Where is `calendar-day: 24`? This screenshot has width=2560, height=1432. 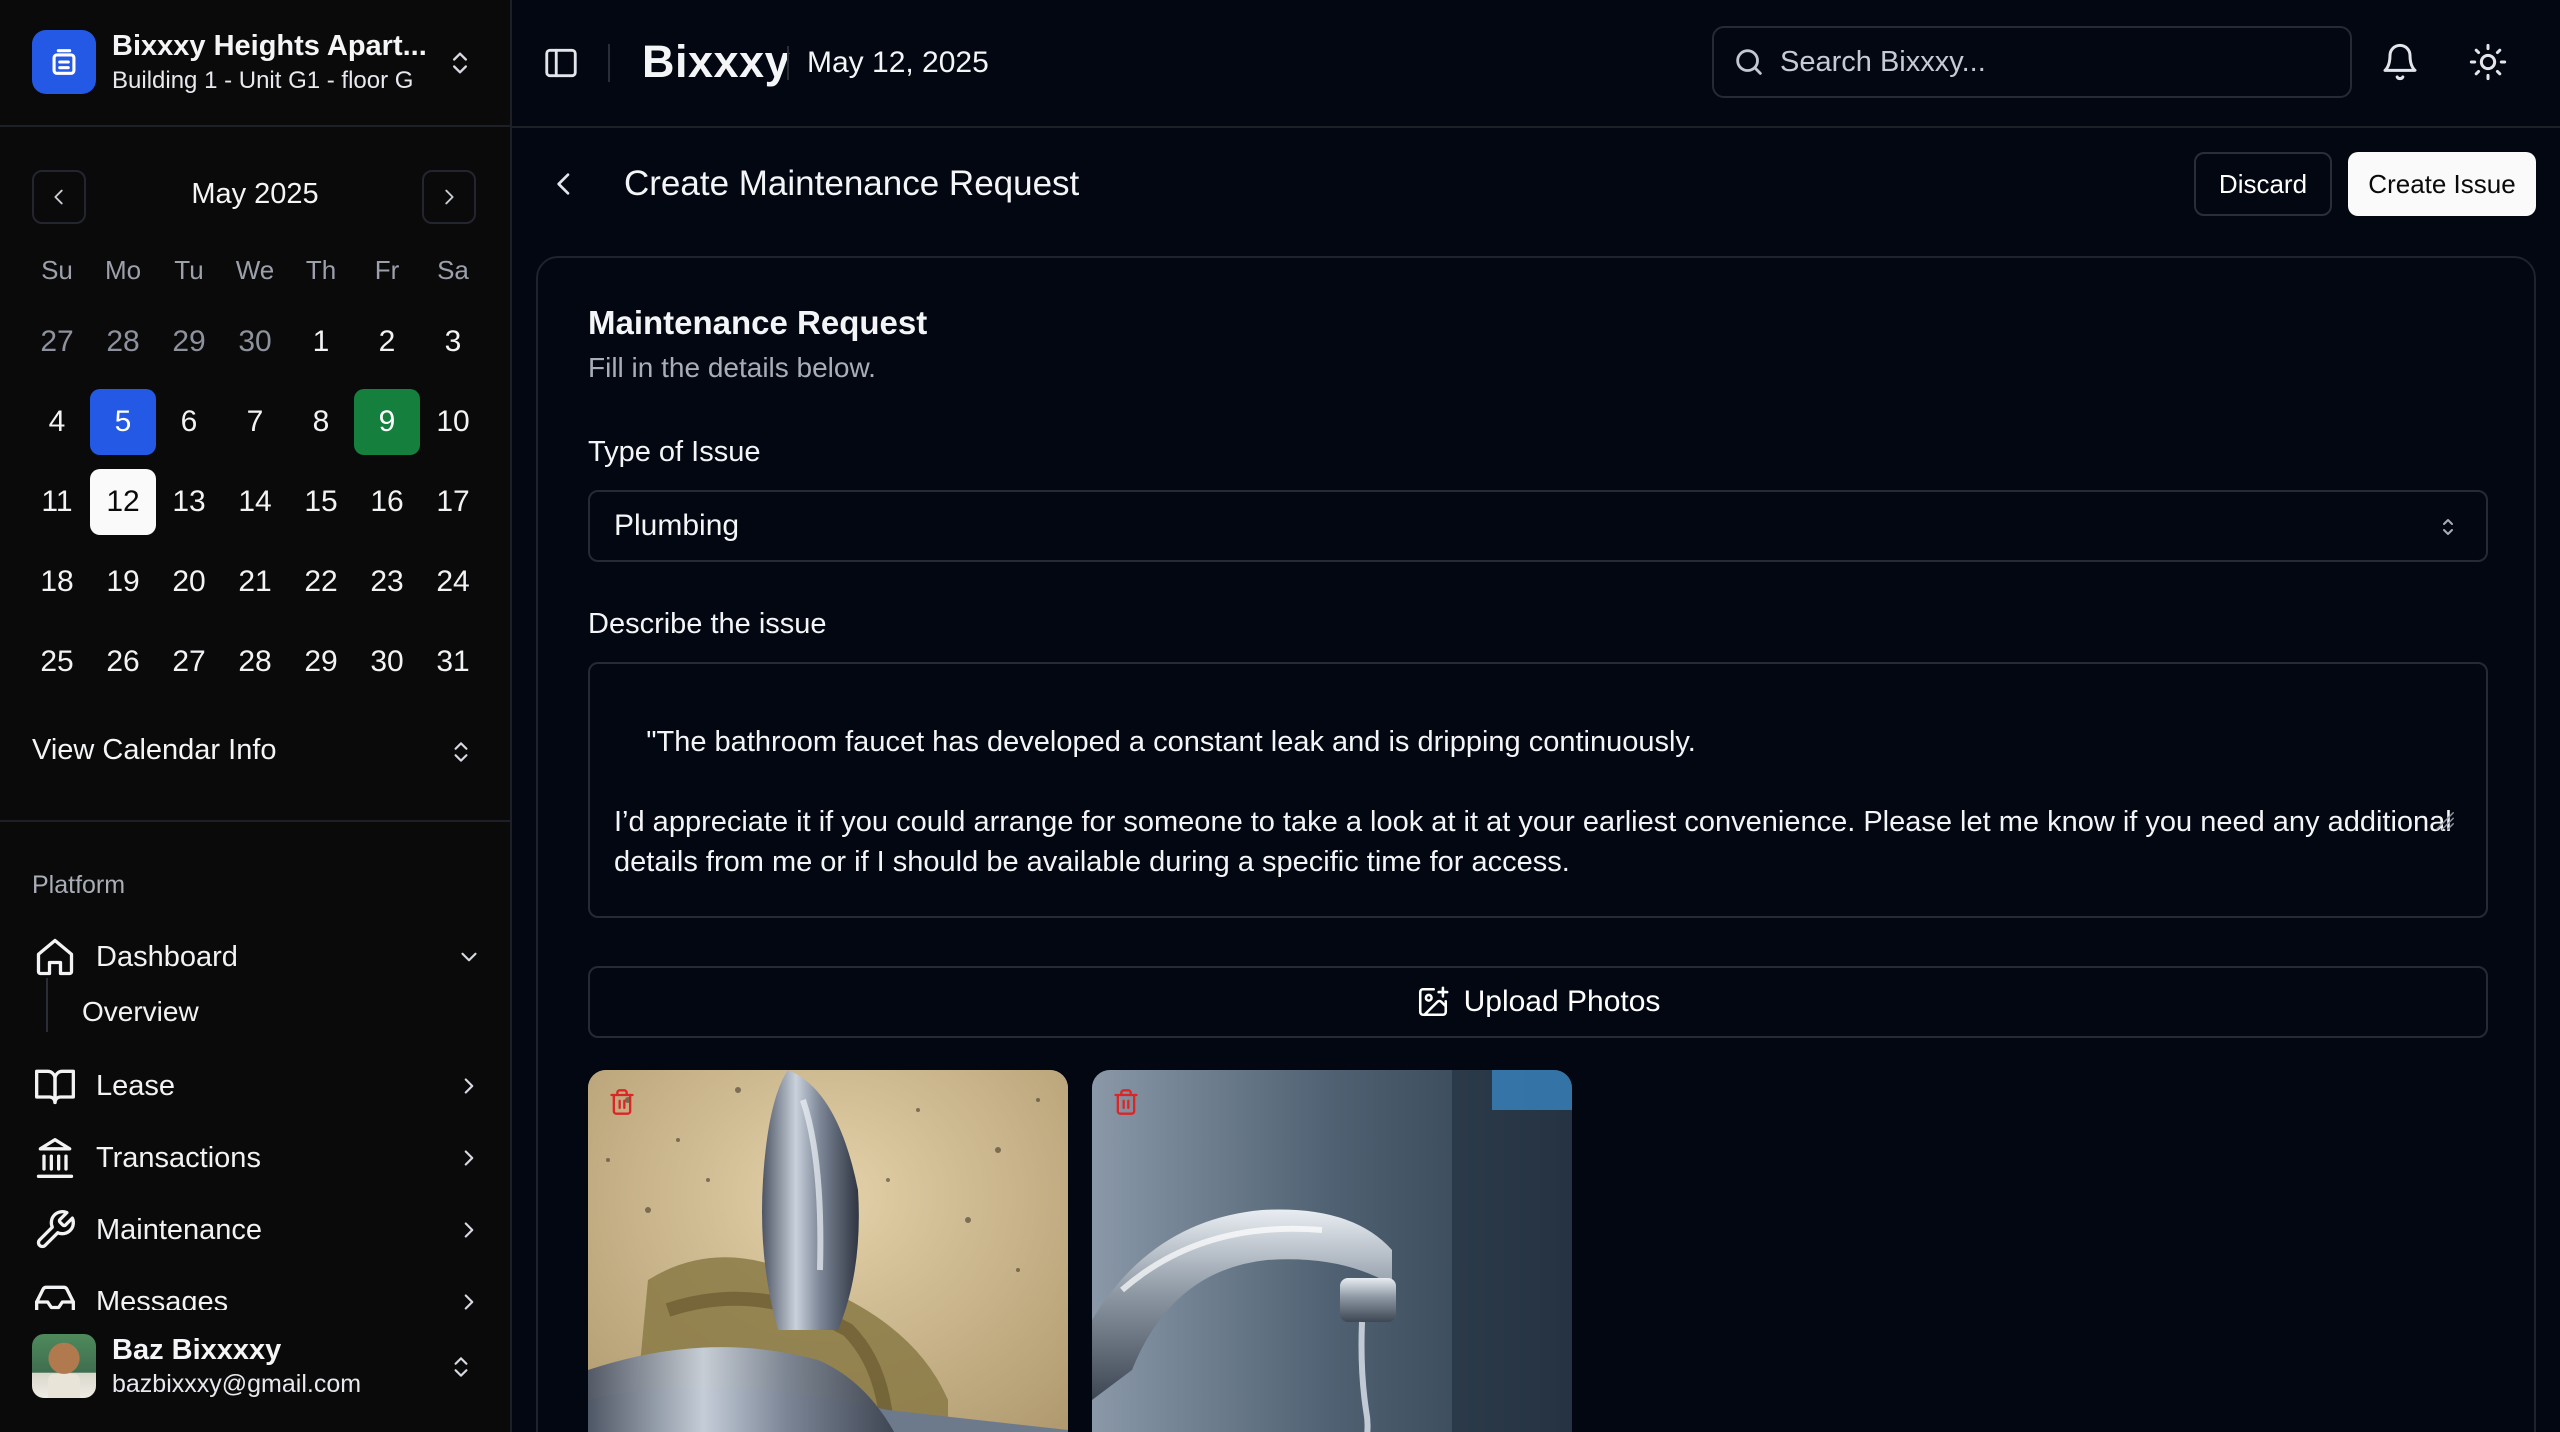 calendar-day: 24 is located at coordinates (453, 582).